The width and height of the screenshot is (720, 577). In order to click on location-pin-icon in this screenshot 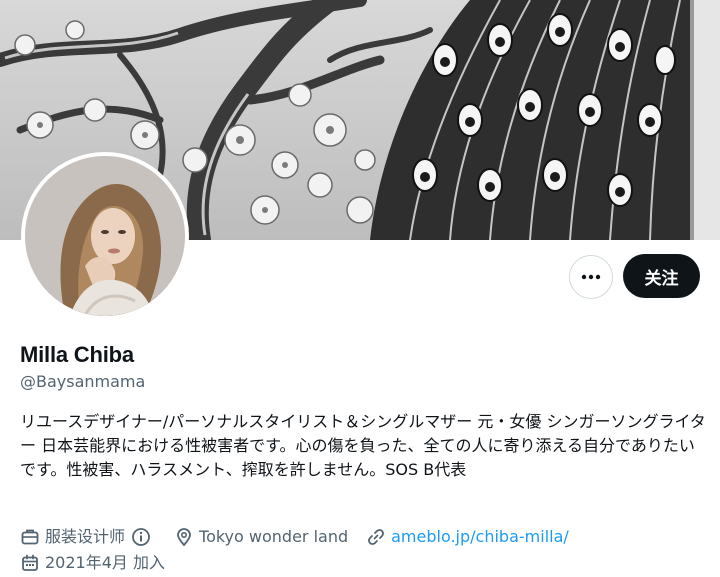, I will do `click(184, 537)`.